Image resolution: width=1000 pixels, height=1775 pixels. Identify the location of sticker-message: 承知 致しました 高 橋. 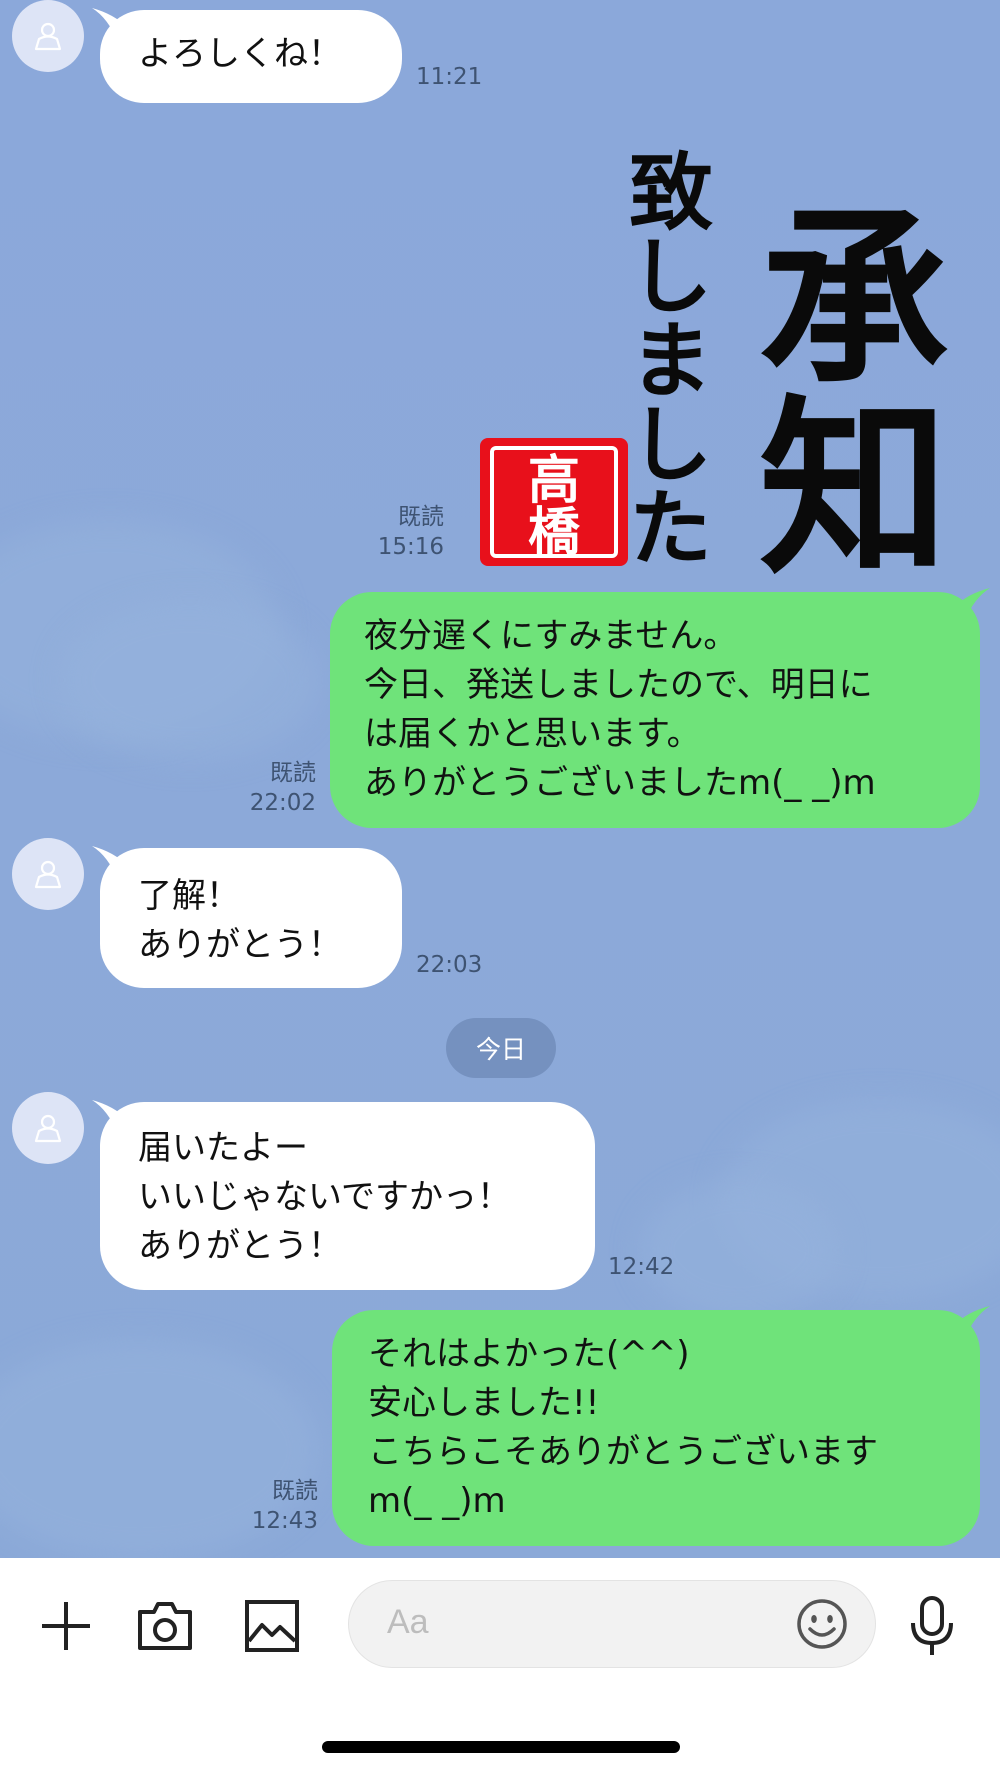
(720, 348).